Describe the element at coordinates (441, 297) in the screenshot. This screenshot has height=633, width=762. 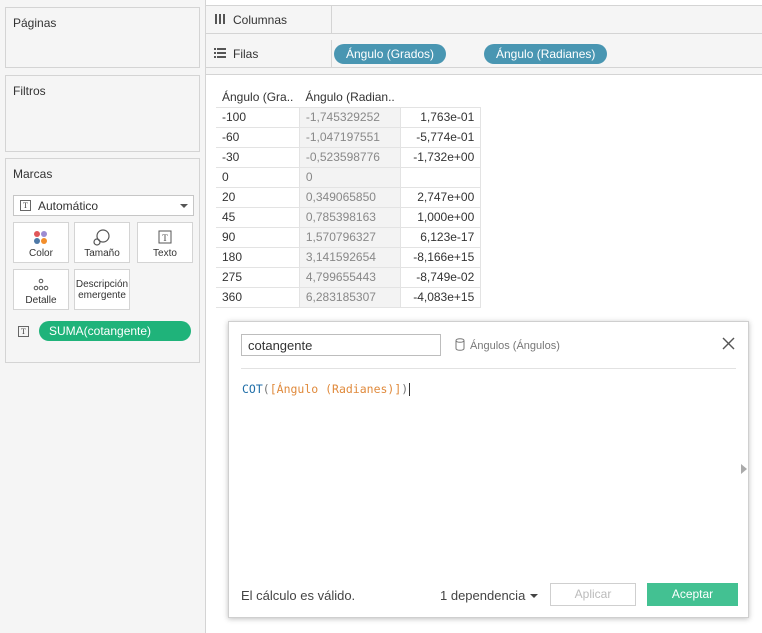
I see `cell-value: -4,083e+15` at that location.